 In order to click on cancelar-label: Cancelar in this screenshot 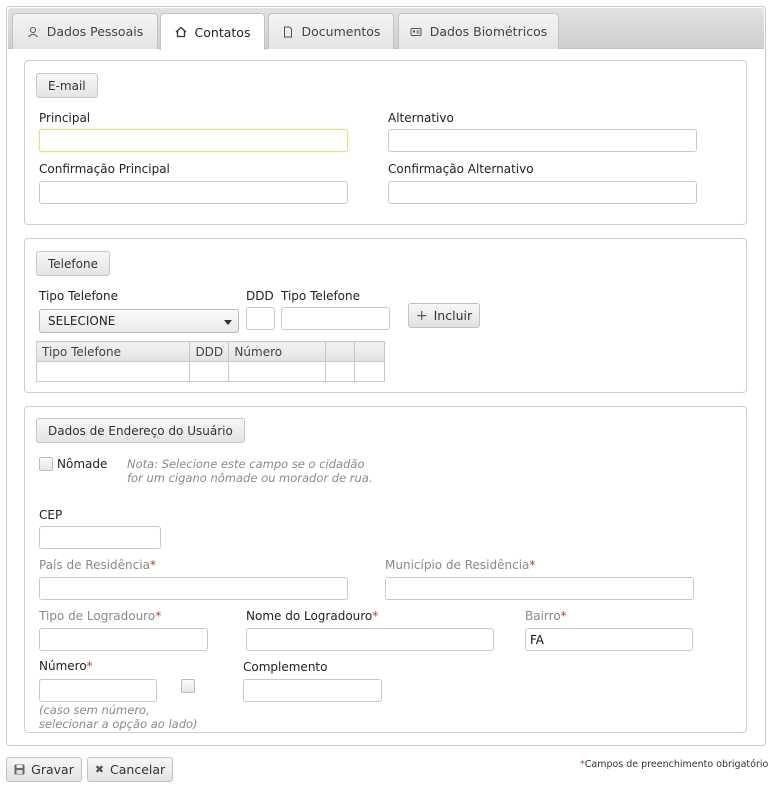, I will do `click(138, 769)`.